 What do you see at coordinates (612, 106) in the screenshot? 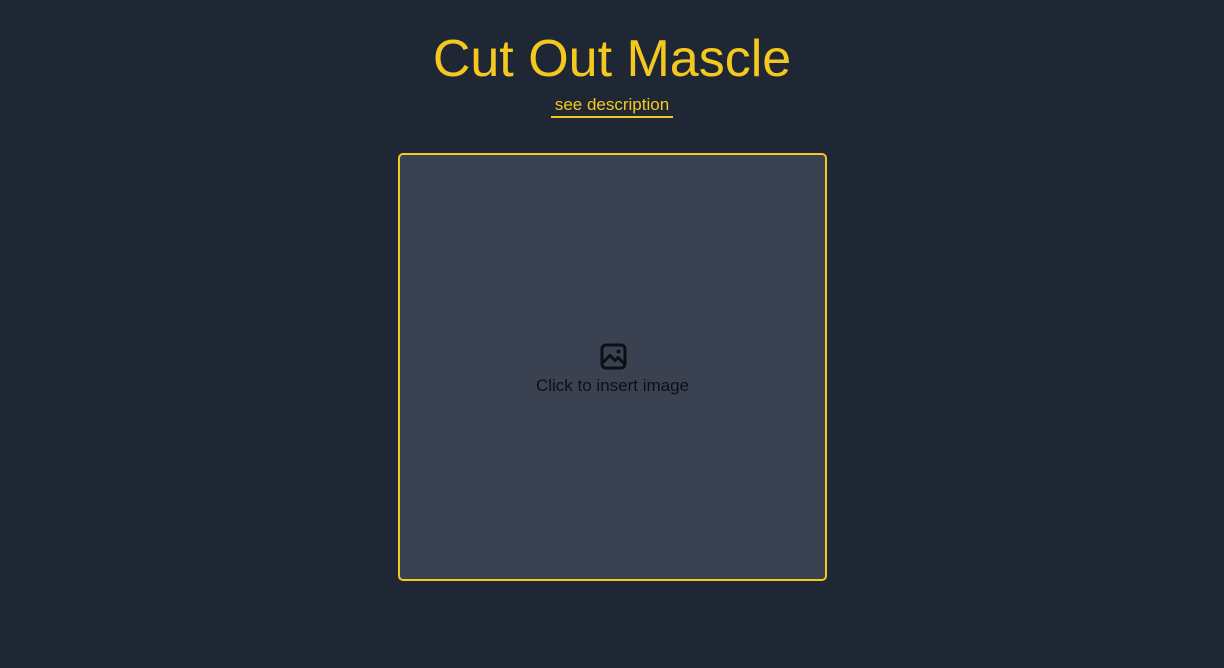
I see `see-description-link: see description` at bounding box center [612, 106].